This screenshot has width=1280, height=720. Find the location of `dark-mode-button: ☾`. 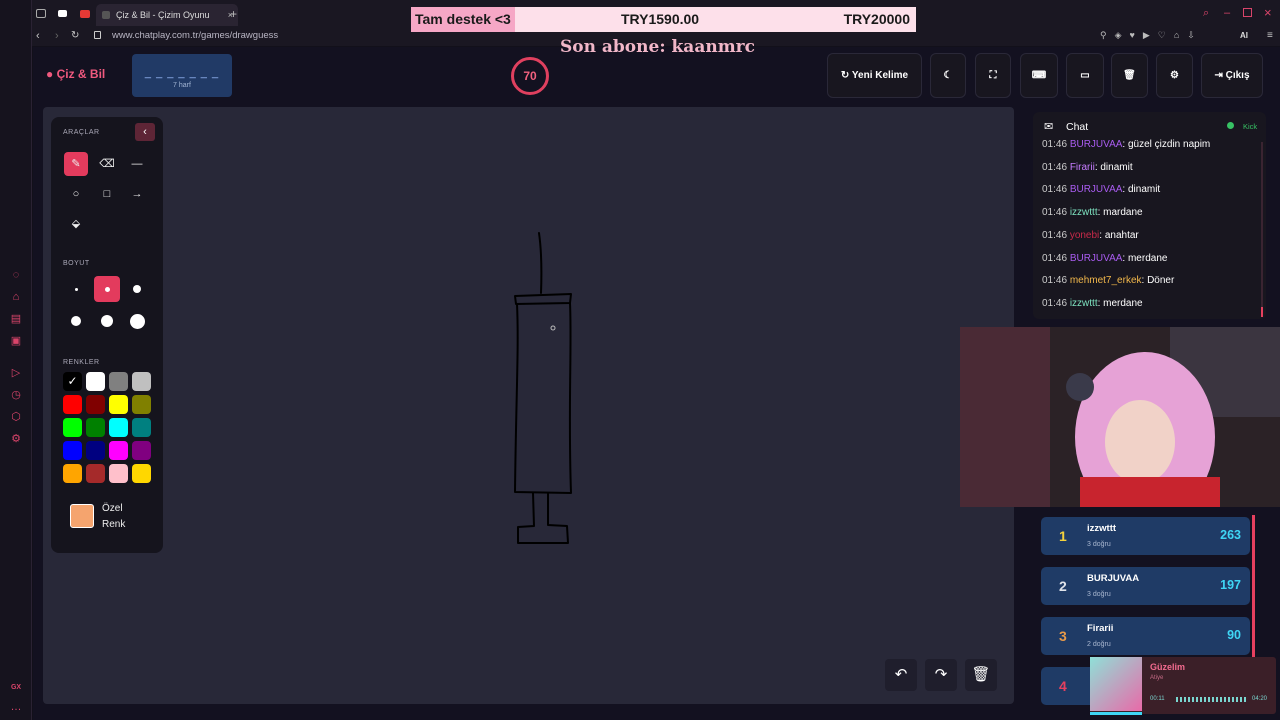

dark-mode-button: ☾ is located at coordinates (948, 75).